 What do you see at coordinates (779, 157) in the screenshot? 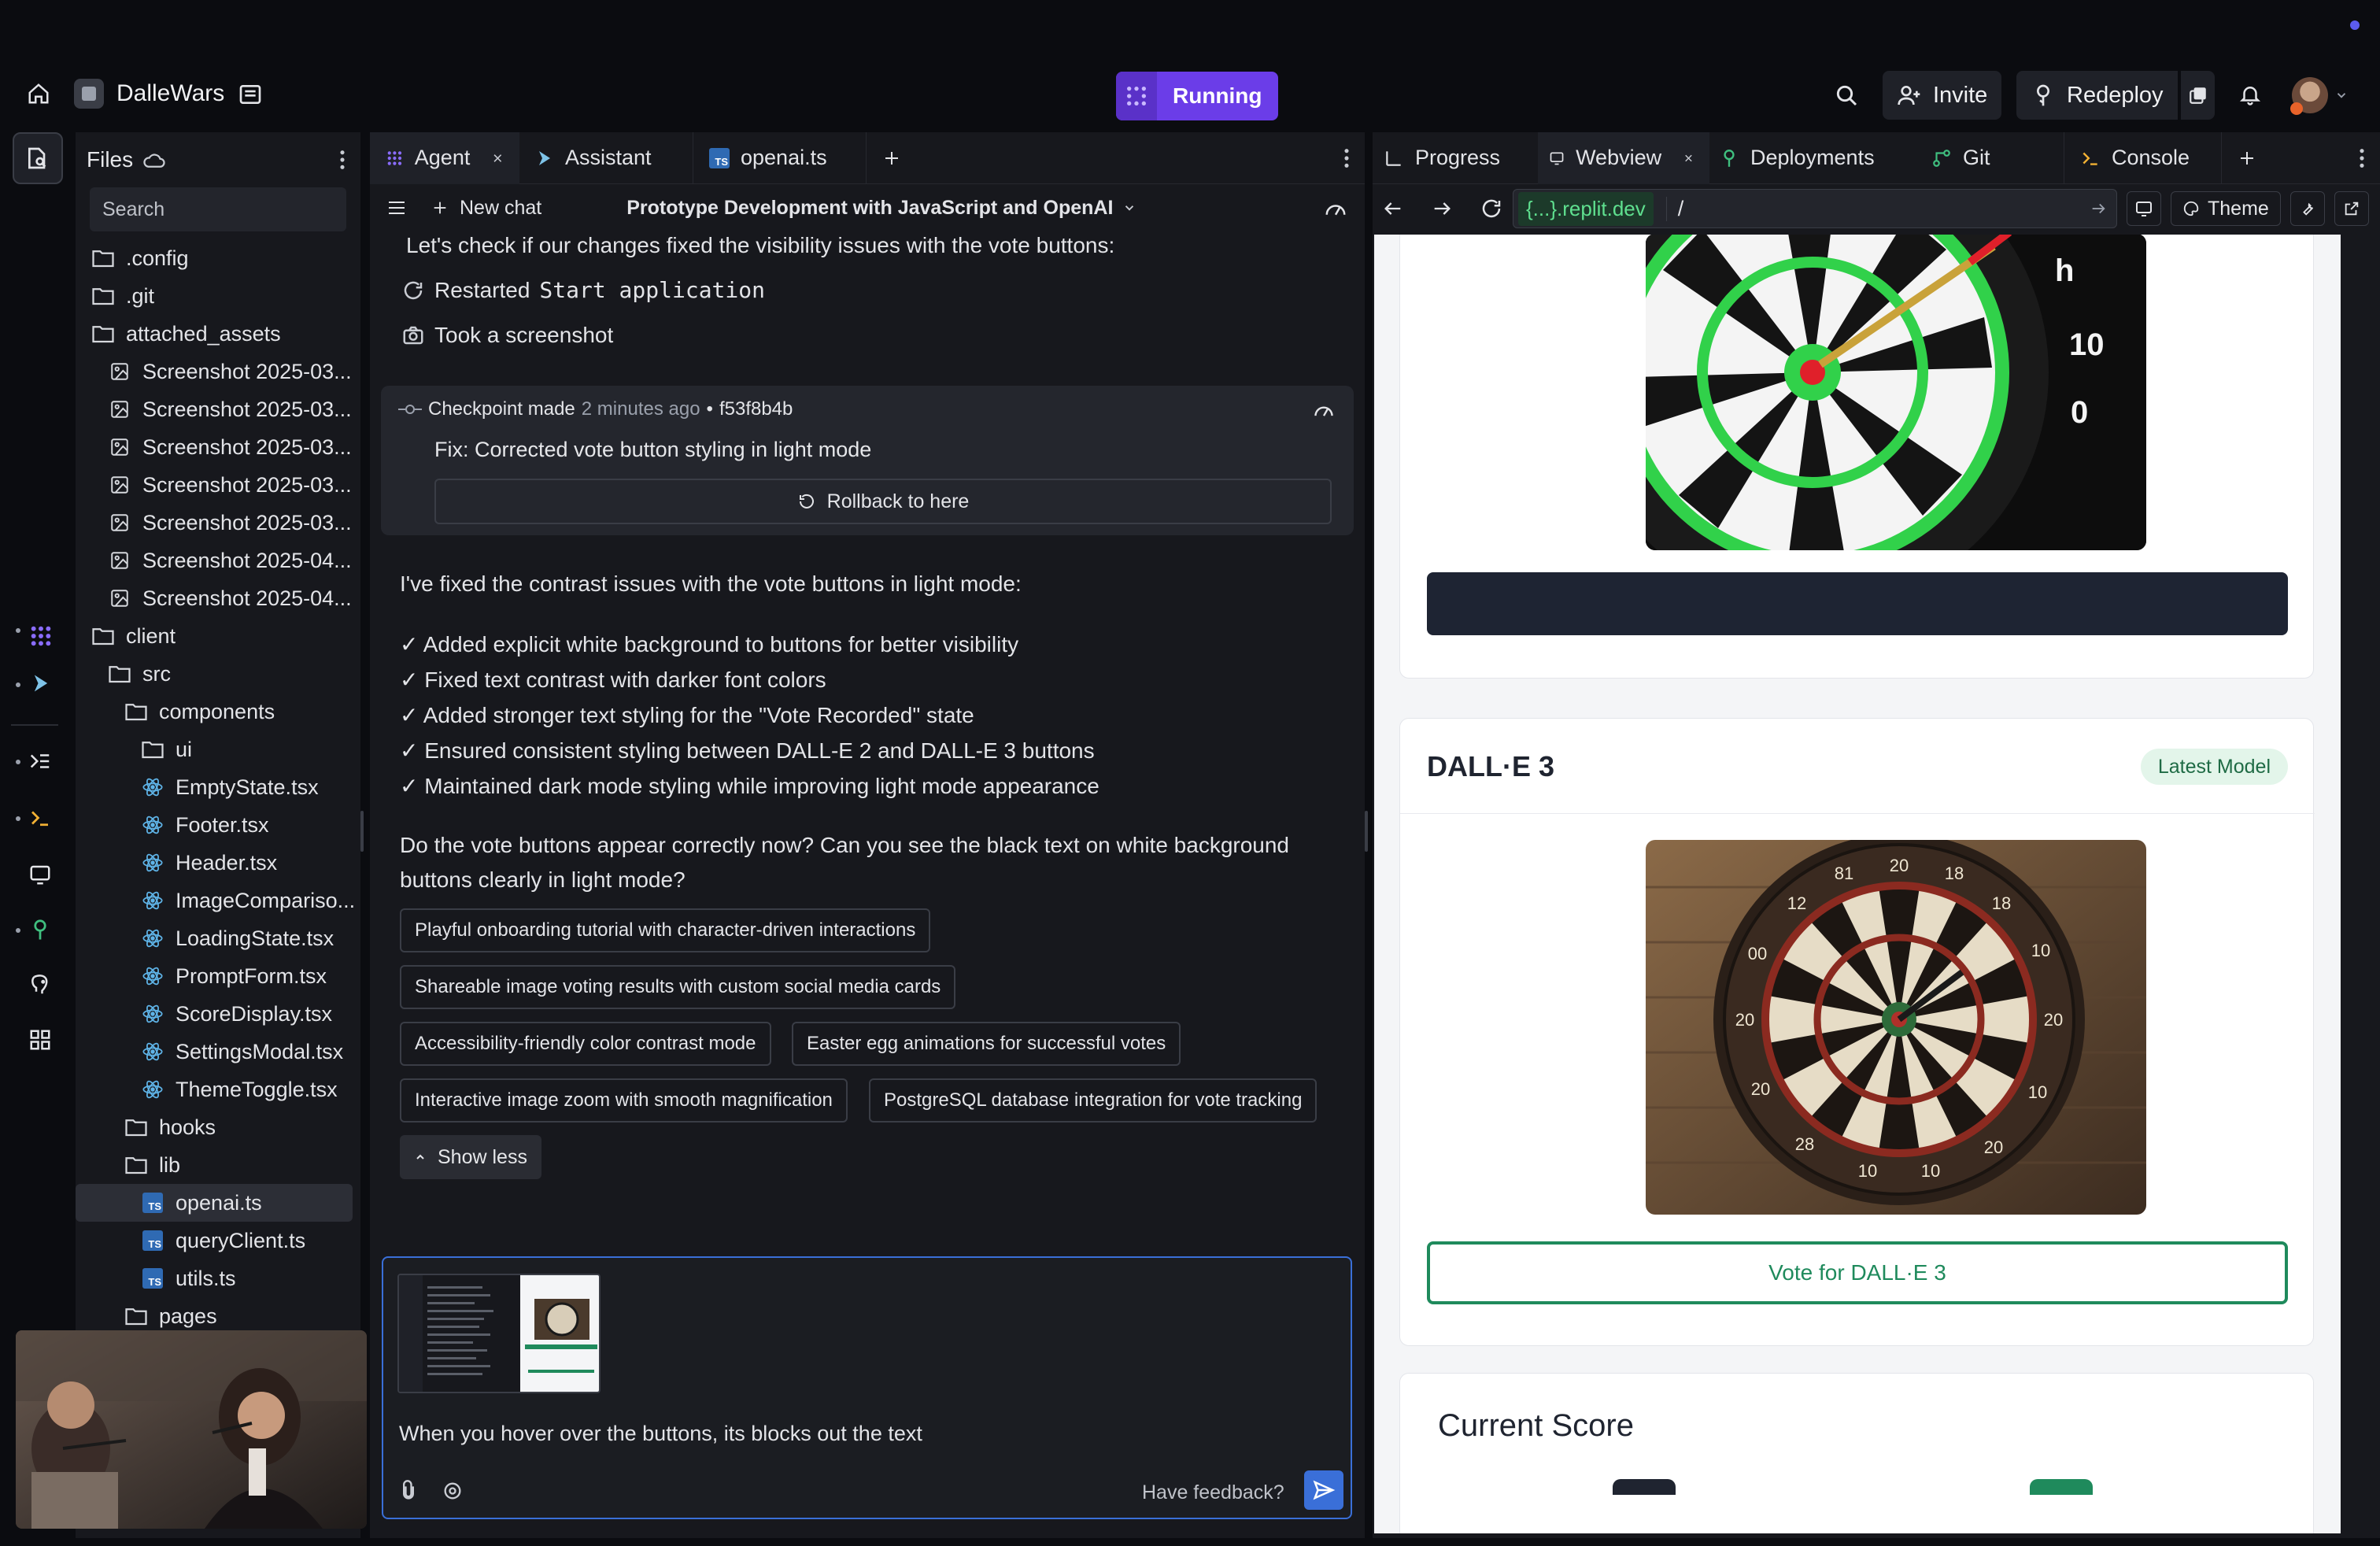
I see `tab-openai-ts: TS openai.ts` at bounding box center [779, 157].